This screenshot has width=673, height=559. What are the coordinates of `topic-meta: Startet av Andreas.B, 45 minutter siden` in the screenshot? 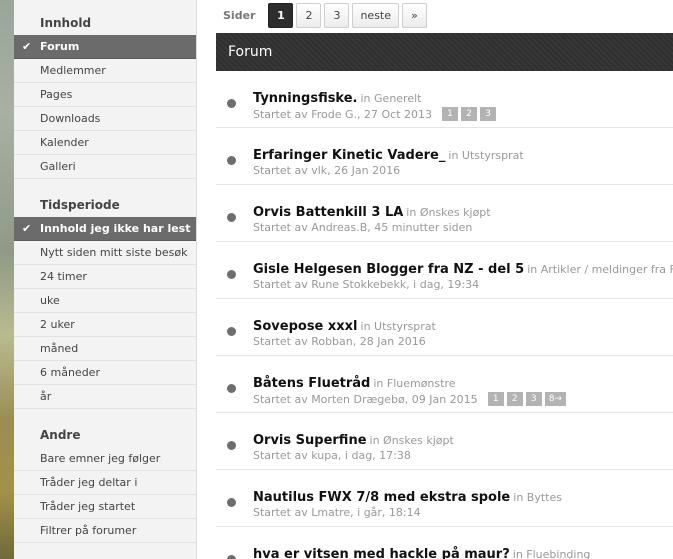 It's located at (362, 227).